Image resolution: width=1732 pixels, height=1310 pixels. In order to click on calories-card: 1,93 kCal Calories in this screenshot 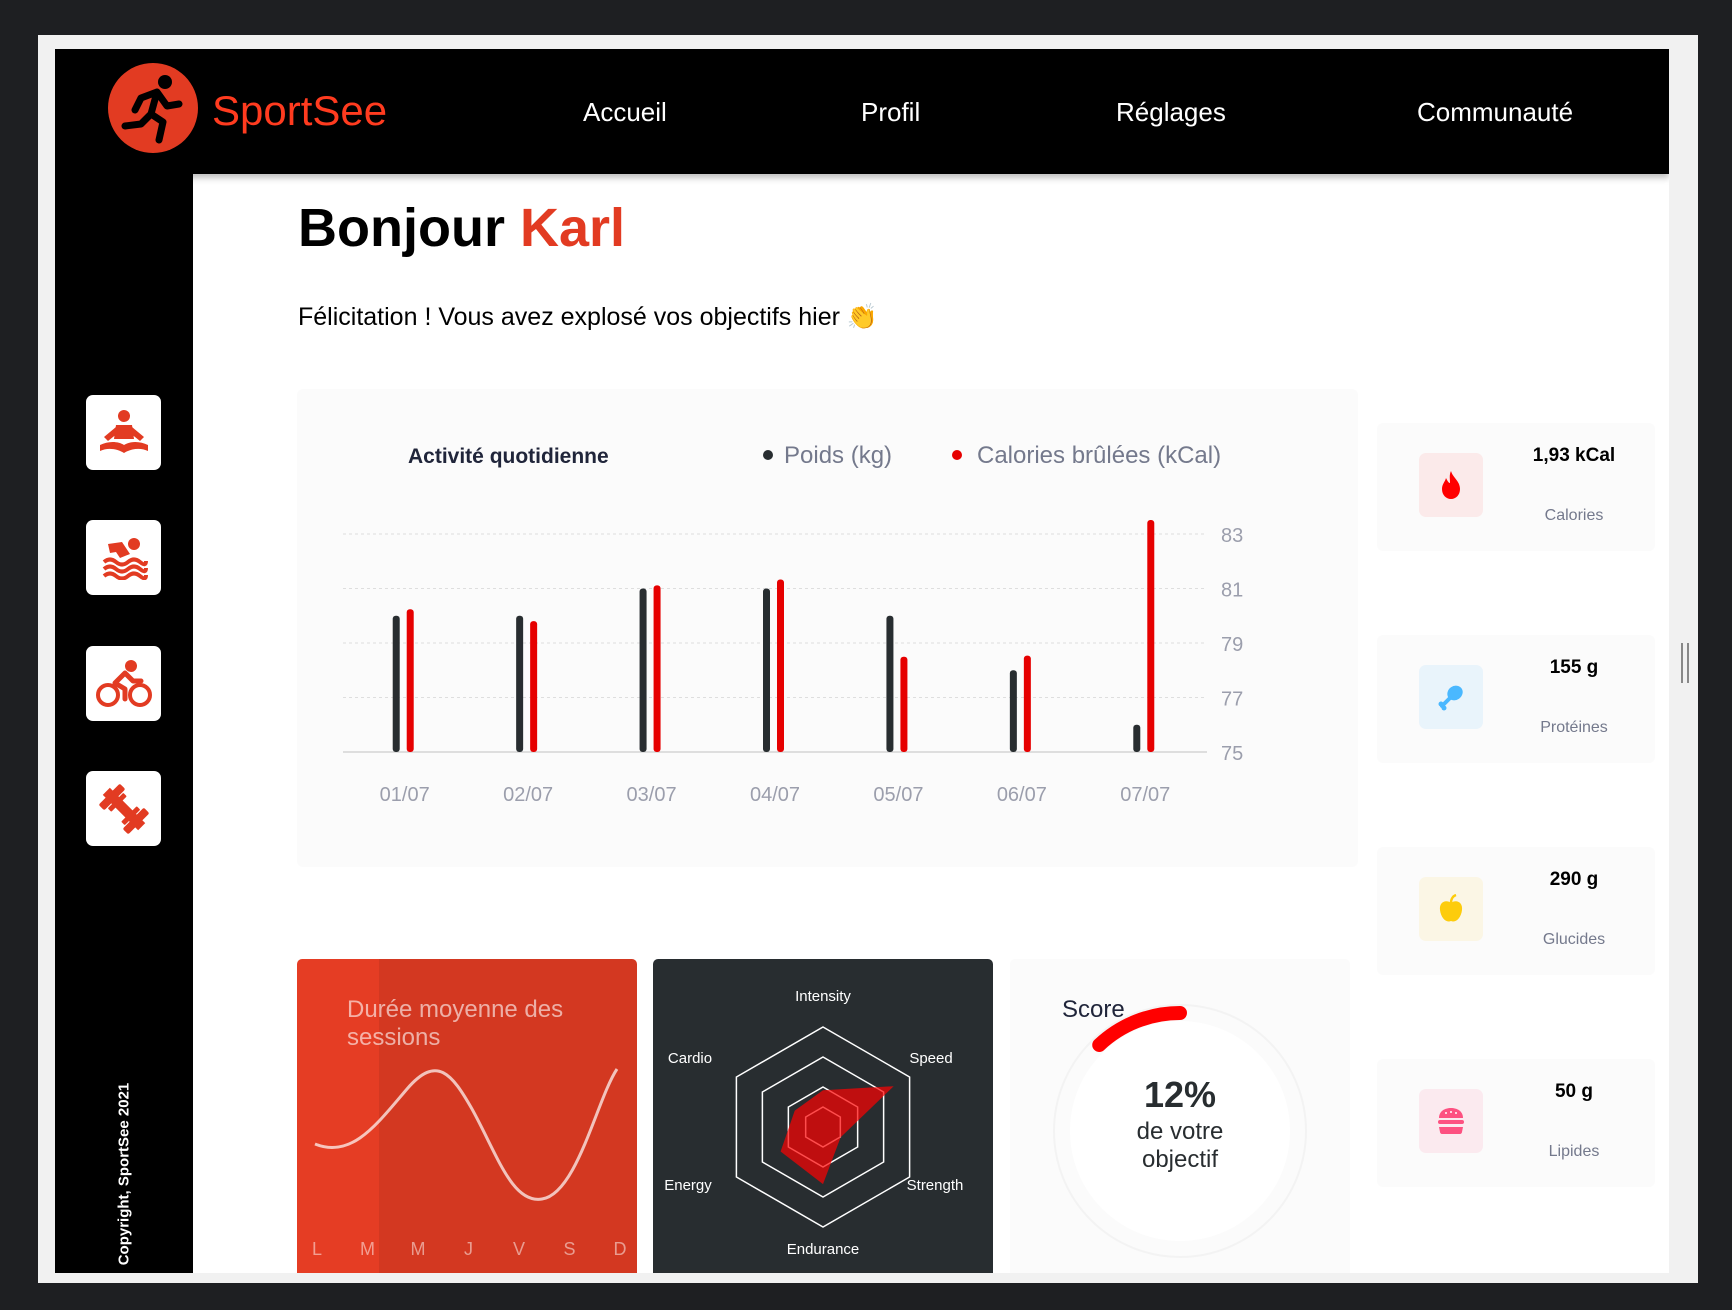, I will do `click(1516, 487)`.